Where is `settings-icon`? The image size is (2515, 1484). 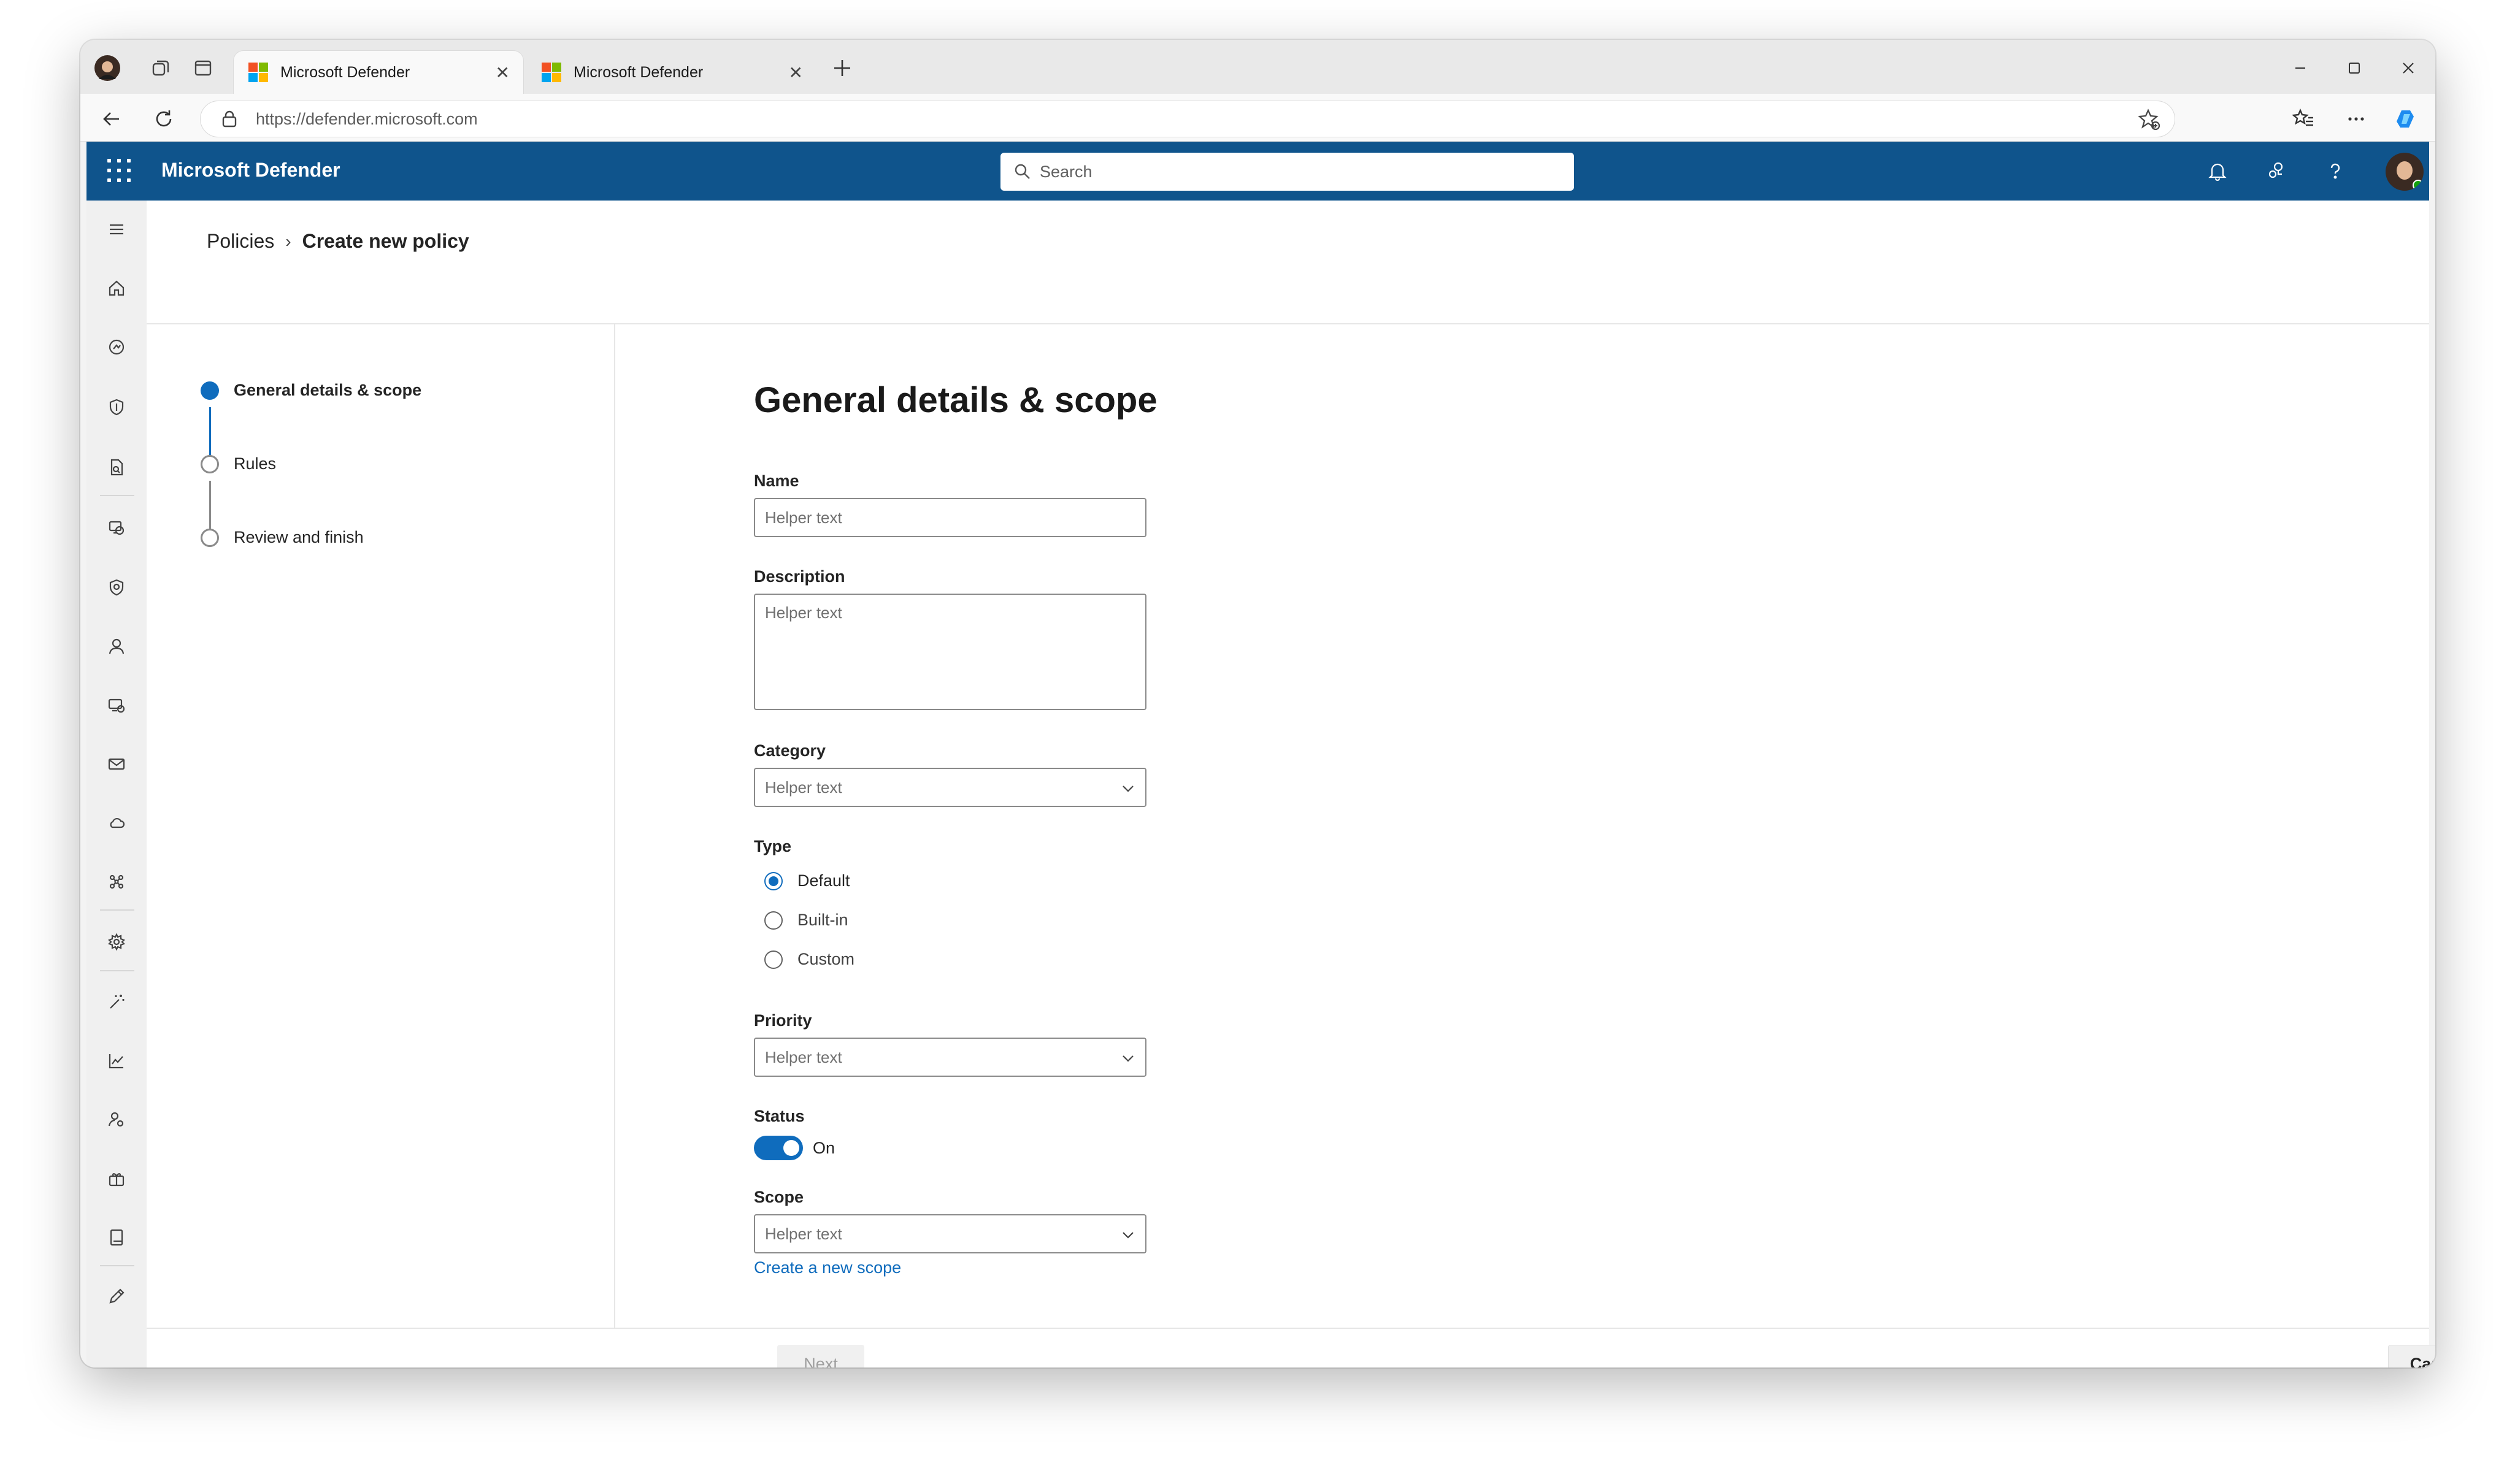
settings-icon is located at coordinates (116, 942).